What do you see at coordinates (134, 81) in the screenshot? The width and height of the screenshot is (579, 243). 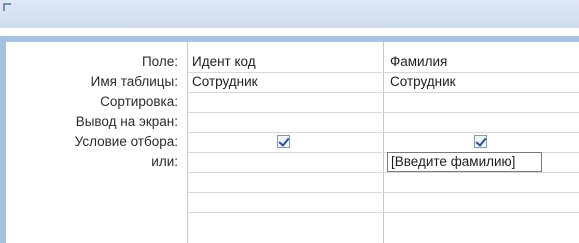 I see `label-table: Имя таблицы:` at bounding box center [134, 81].